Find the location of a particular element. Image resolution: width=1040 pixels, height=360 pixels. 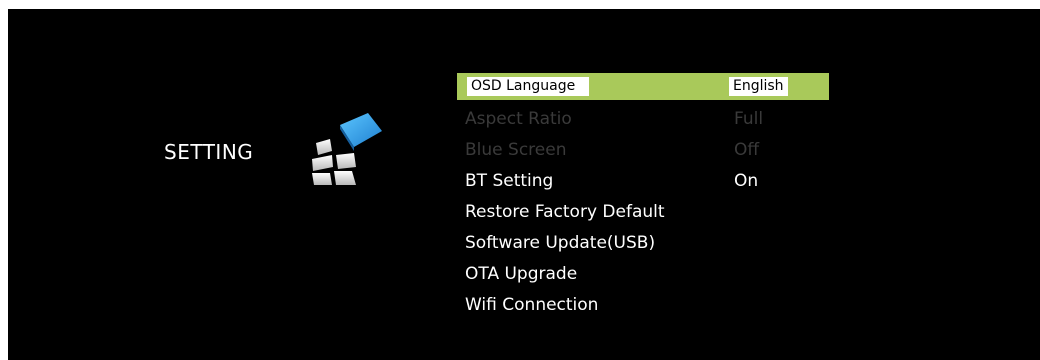

menu-item-label: OSD Language is located at coordinates (528, 86).